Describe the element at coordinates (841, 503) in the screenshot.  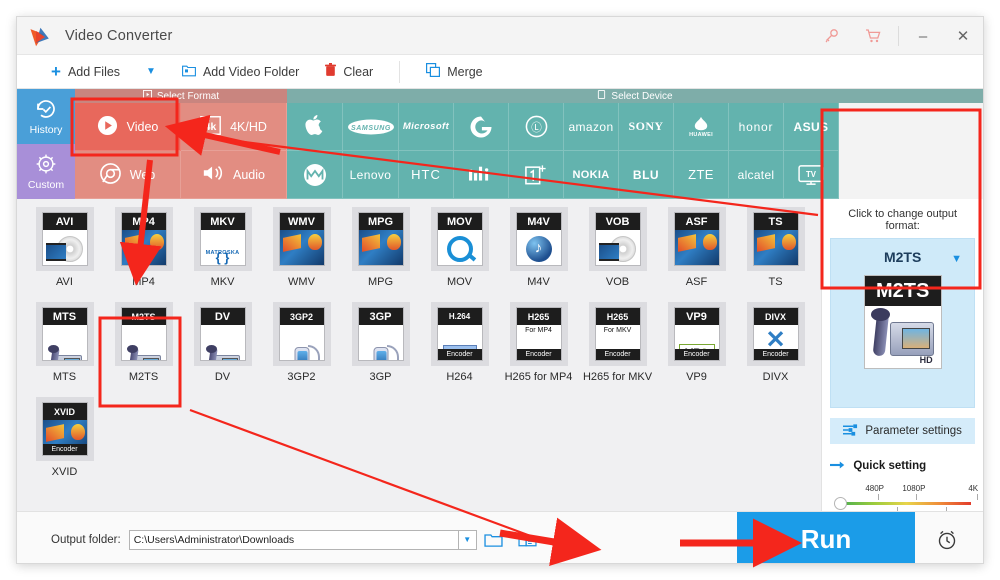
I see `slider-knob` at that location.